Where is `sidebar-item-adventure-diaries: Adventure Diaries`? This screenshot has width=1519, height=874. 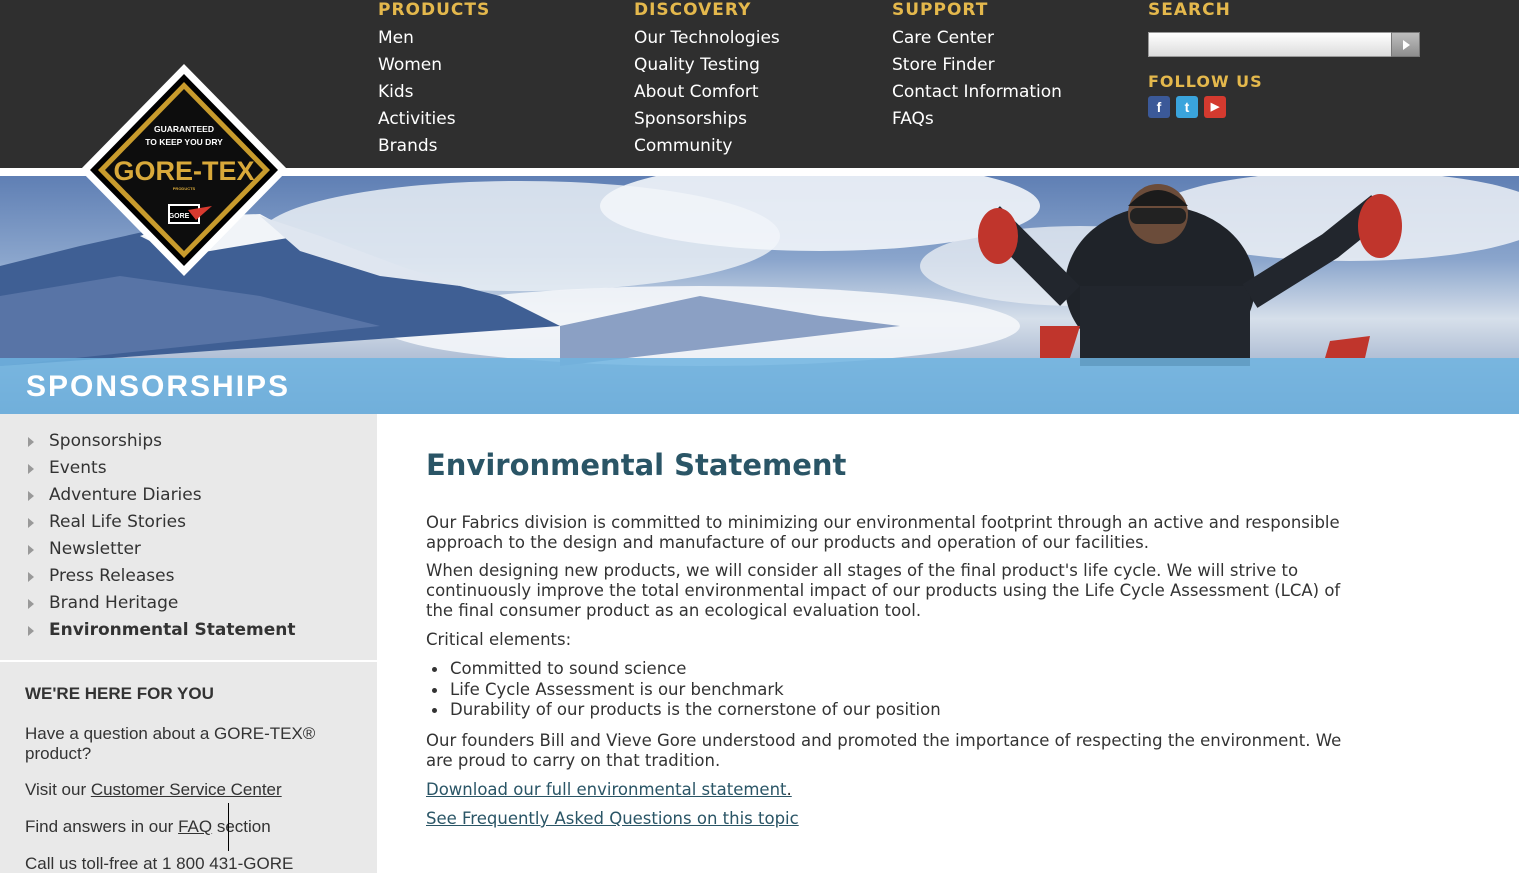
sidebar-item-adventure-diaries: Adventure Diaries is located at coordinates (188, 495).